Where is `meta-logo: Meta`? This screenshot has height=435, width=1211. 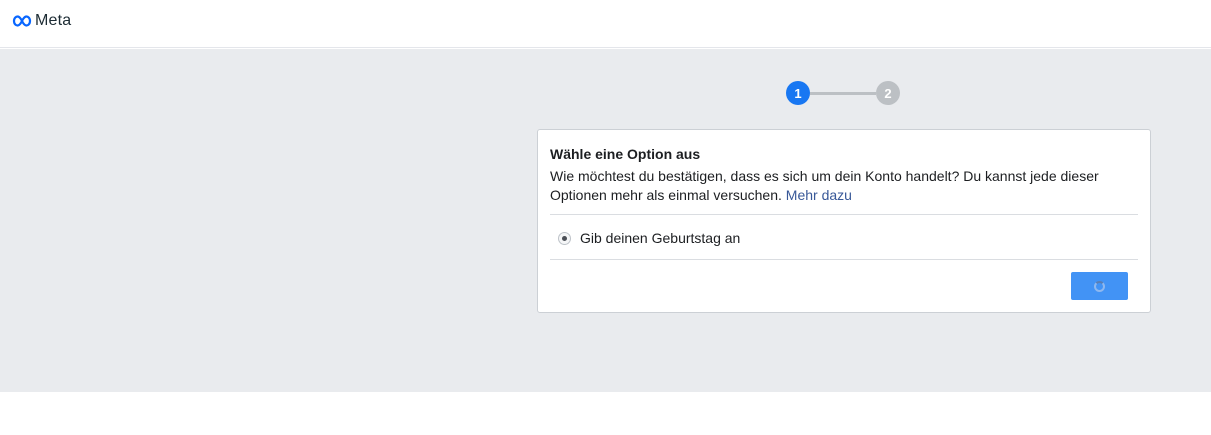
meta-logo: Meta is located at coordinates (41, 21).